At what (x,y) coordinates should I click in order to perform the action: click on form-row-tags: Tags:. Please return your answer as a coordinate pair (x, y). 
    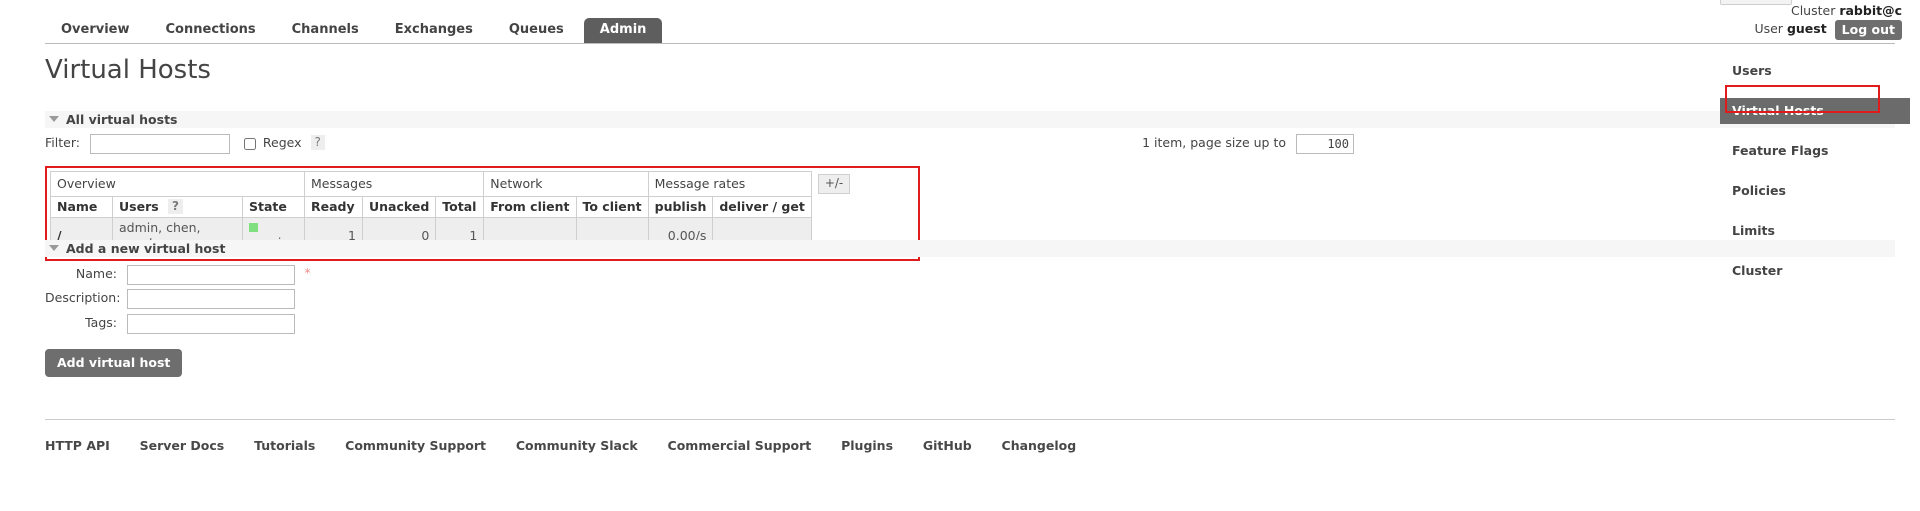
    Looking at the image, I should click on (178, 323).